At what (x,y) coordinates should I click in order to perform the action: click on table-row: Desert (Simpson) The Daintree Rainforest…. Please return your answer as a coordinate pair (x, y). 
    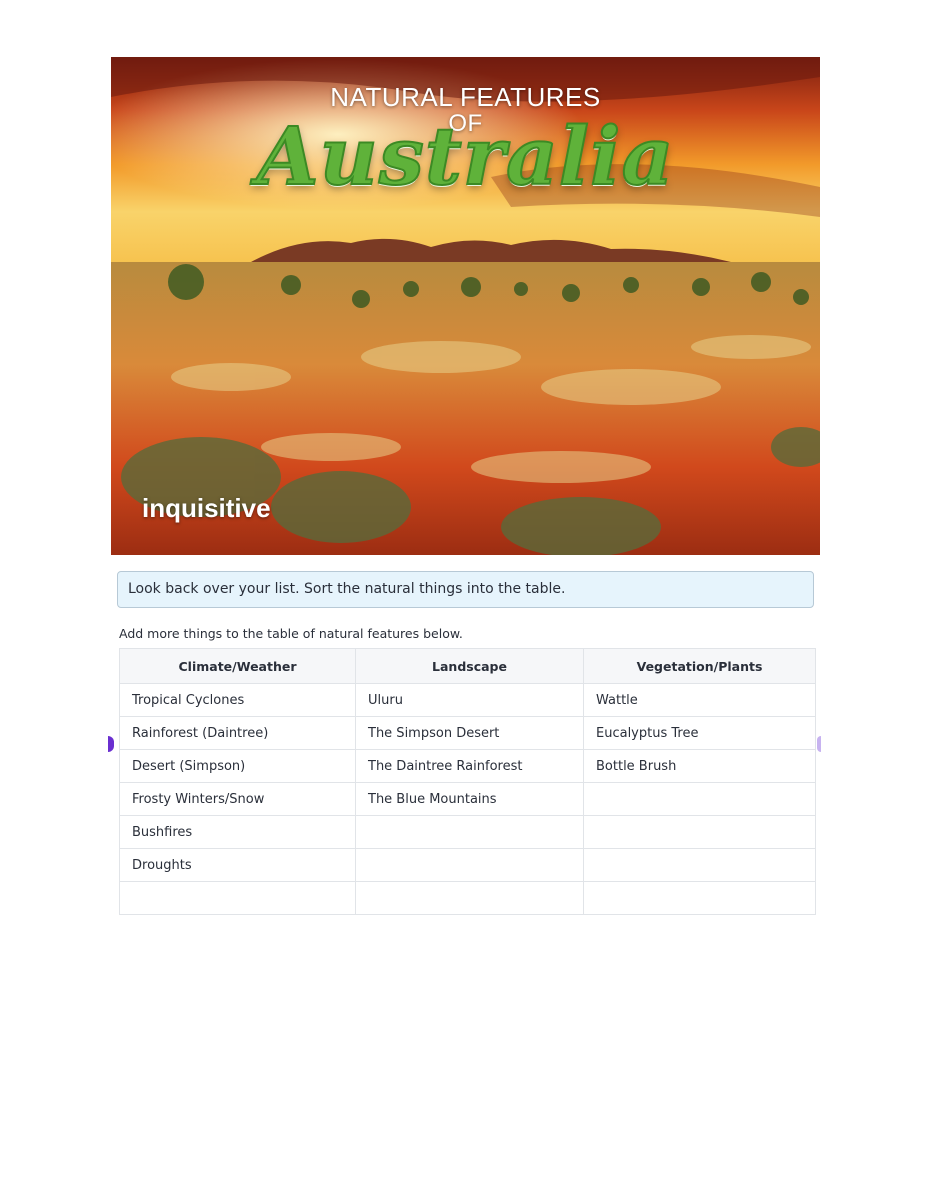
    Looking at the image, I should click on (467, 766).